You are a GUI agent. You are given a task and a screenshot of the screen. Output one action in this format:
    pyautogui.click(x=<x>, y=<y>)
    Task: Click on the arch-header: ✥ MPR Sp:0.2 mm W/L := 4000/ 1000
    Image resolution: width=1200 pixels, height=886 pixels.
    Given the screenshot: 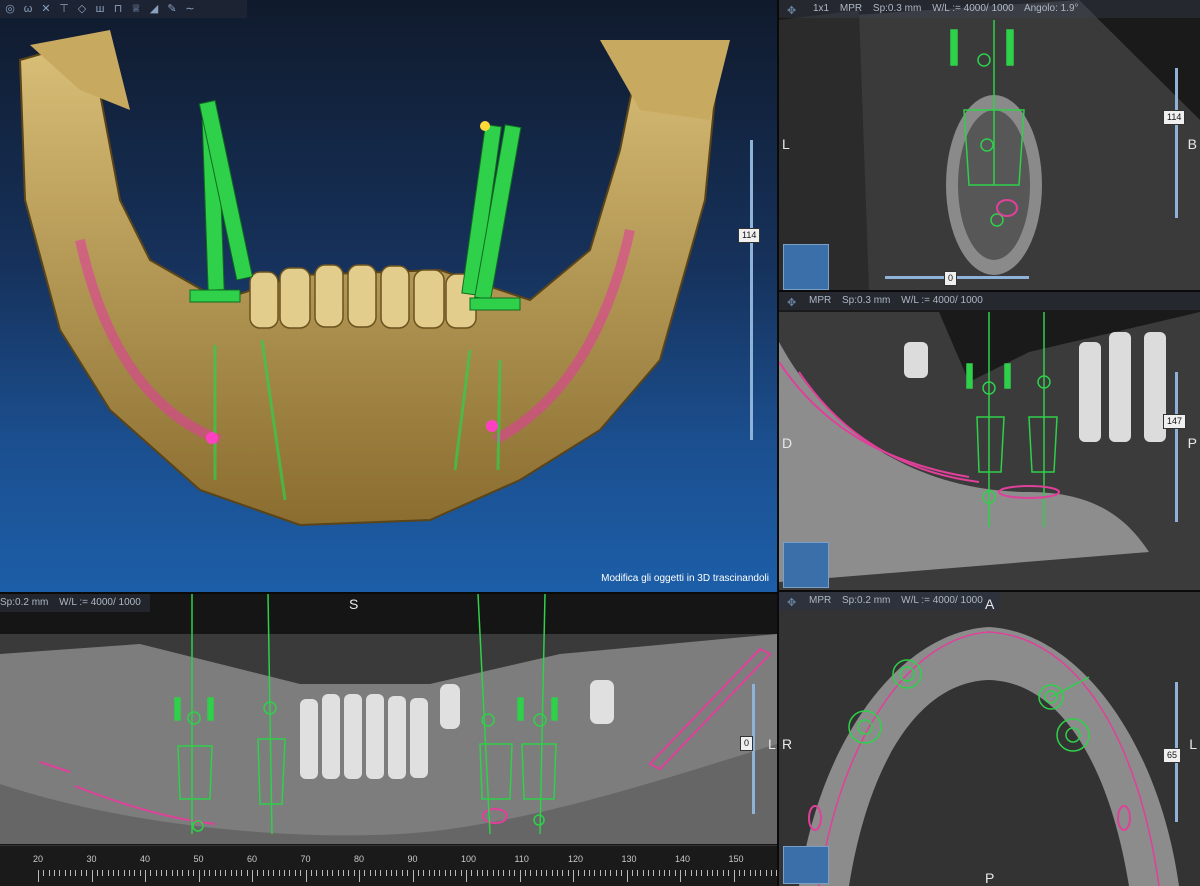 What is the action you would take?
    pyautogui.click(x=889, y=601)
    